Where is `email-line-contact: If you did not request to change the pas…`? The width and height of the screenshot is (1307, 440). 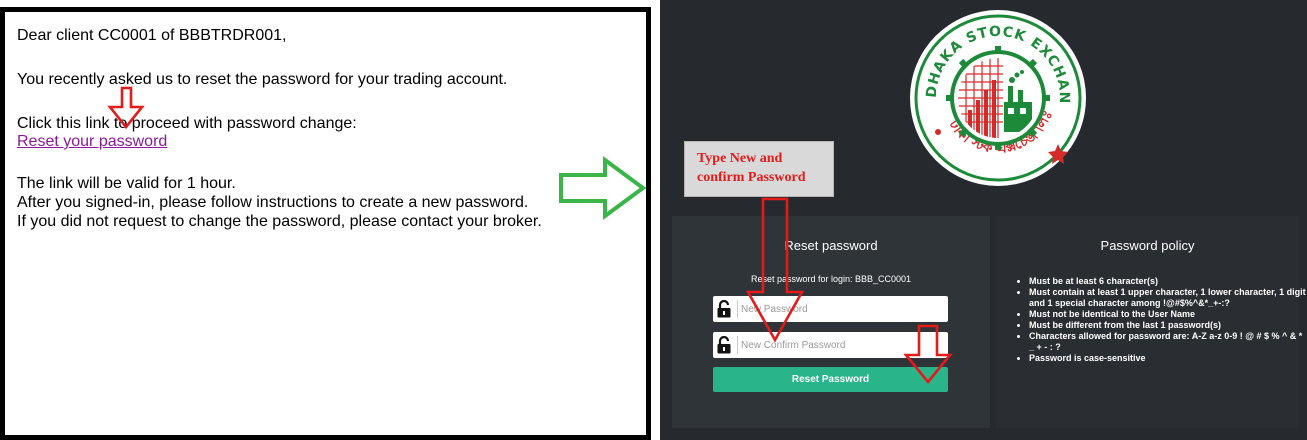 email-line-contact: If you did not request to change the pas… is located at coordinates (279, 221).